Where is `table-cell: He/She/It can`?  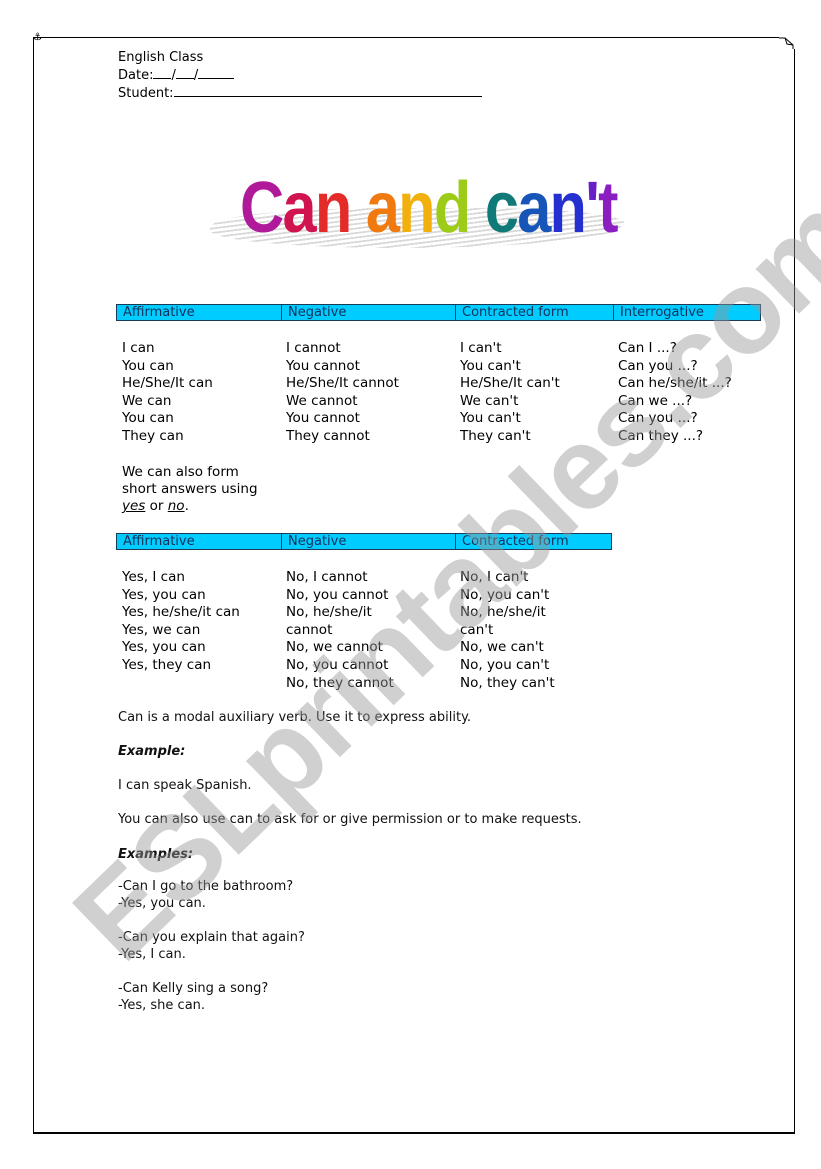
table-cell: He/She/It can is located at coordinates (167, 383).